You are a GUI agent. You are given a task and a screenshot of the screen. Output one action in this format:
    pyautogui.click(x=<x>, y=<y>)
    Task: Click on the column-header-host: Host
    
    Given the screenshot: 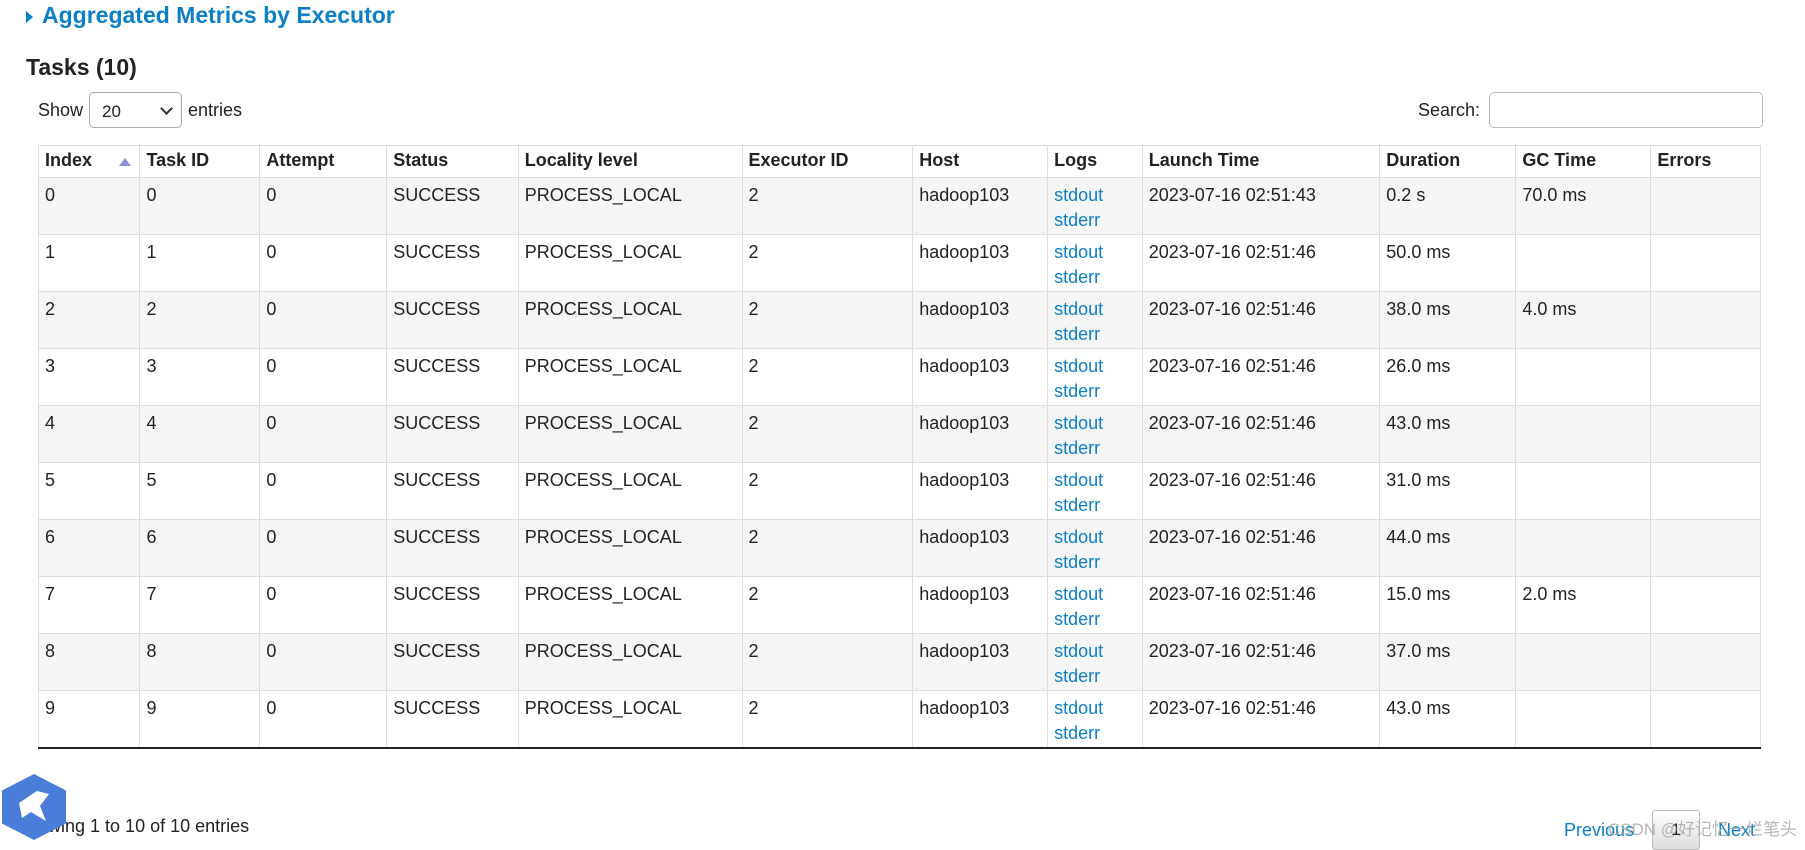 What is the action you would take?
    pyautogui.click(x=980, y=161)
    